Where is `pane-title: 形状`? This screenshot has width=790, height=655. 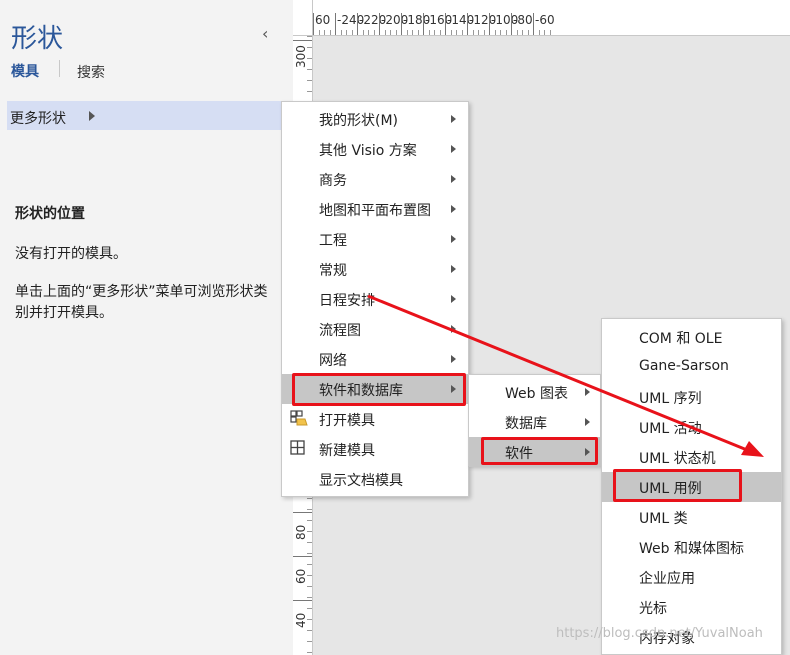 pane-title: 形状 is located at coordinates (37, 39).